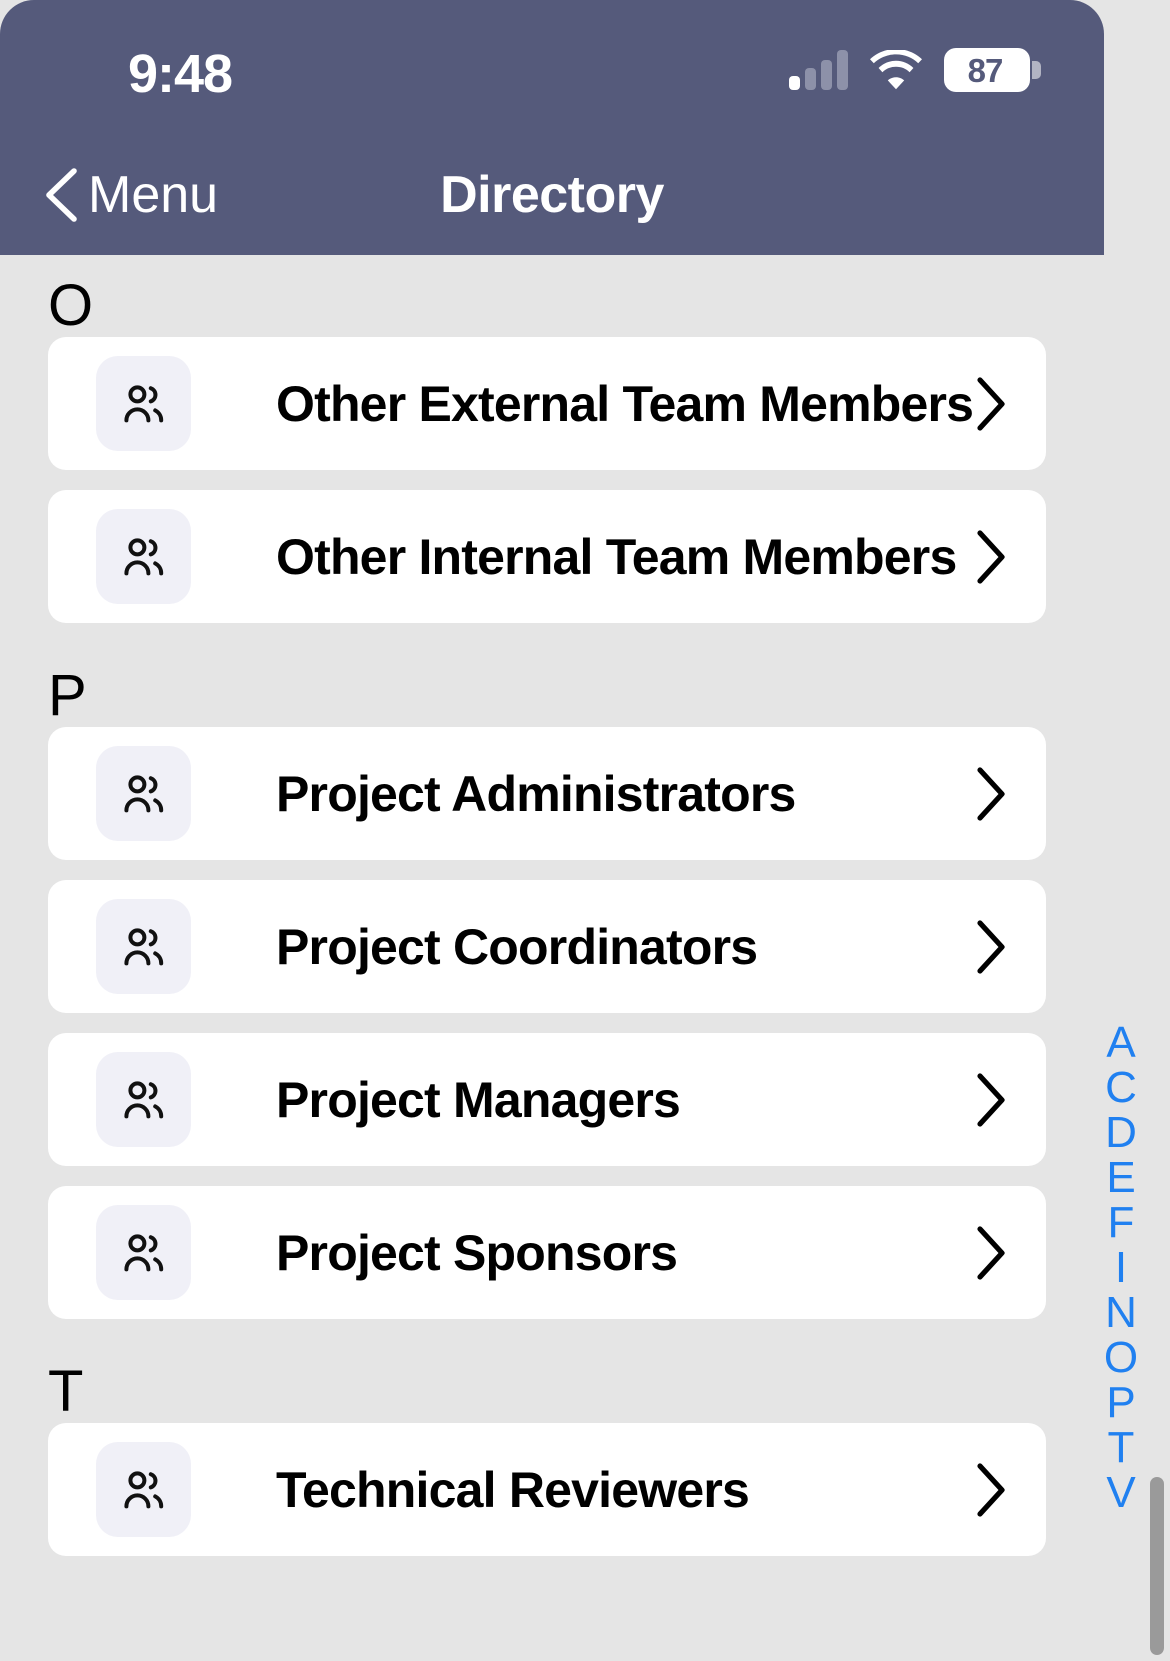 Image resolution: width=1170 pixels, height=1661 pixels. I want to click on section-header-t: T, so click(66, 1391).